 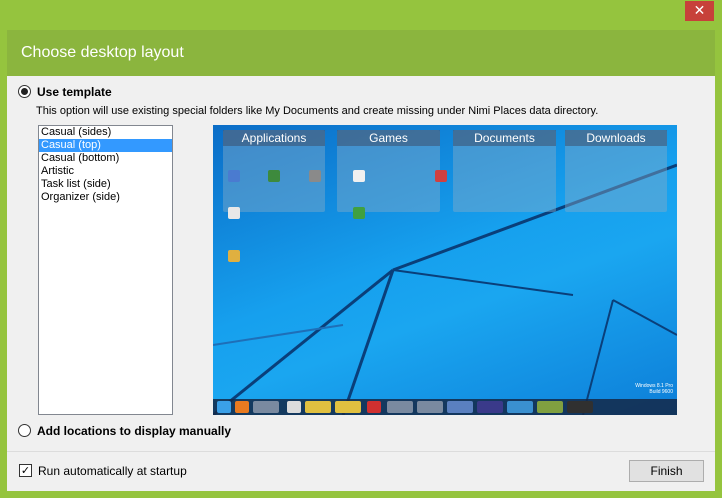 What do you see at coordinates (105, 158) in the screenshot?
I see `list-item: Casual (bottom)` at bounding box center [105, 158].